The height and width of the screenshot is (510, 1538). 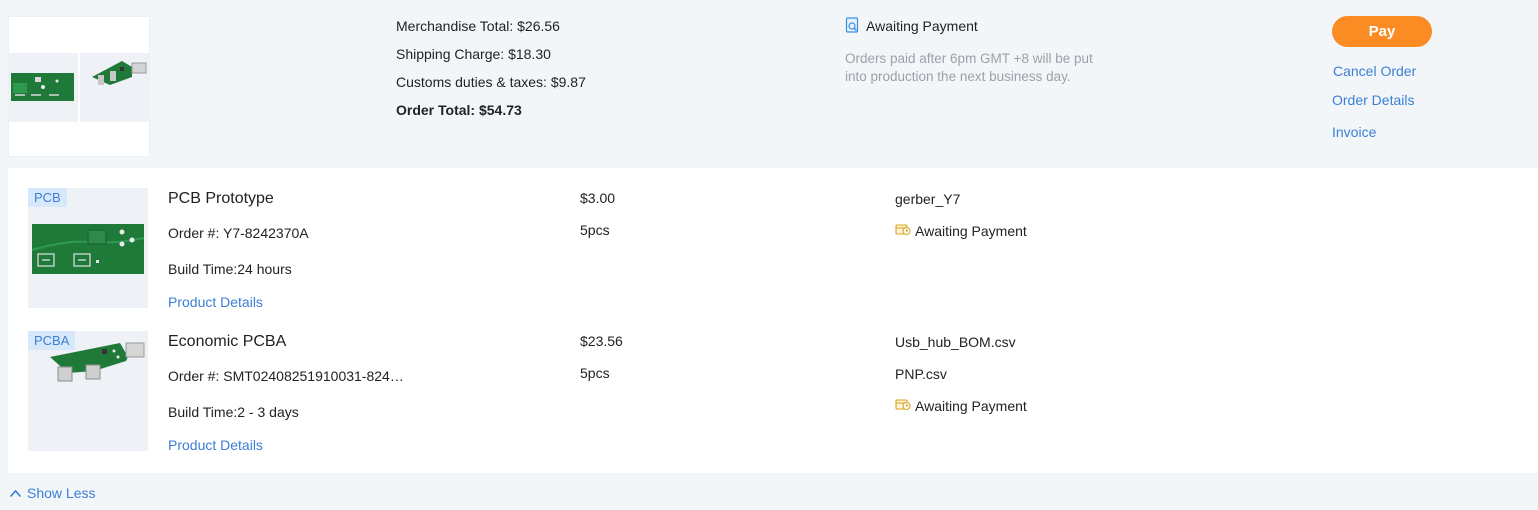 What do you see at coordinates (459, 110) in the screenshot?
I see `order-total: Order Total: $54.73` at bounding box center [459, 110].